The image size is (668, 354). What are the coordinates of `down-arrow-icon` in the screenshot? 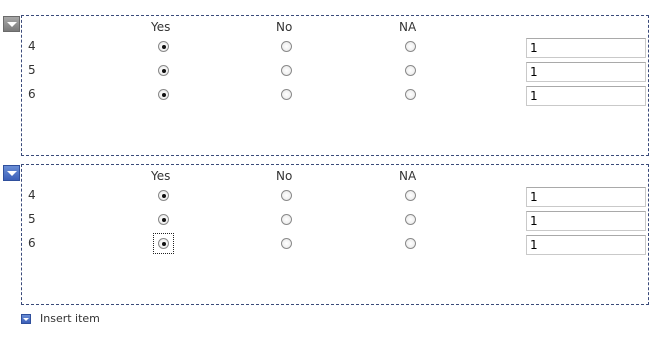 It's located at (26, 318).